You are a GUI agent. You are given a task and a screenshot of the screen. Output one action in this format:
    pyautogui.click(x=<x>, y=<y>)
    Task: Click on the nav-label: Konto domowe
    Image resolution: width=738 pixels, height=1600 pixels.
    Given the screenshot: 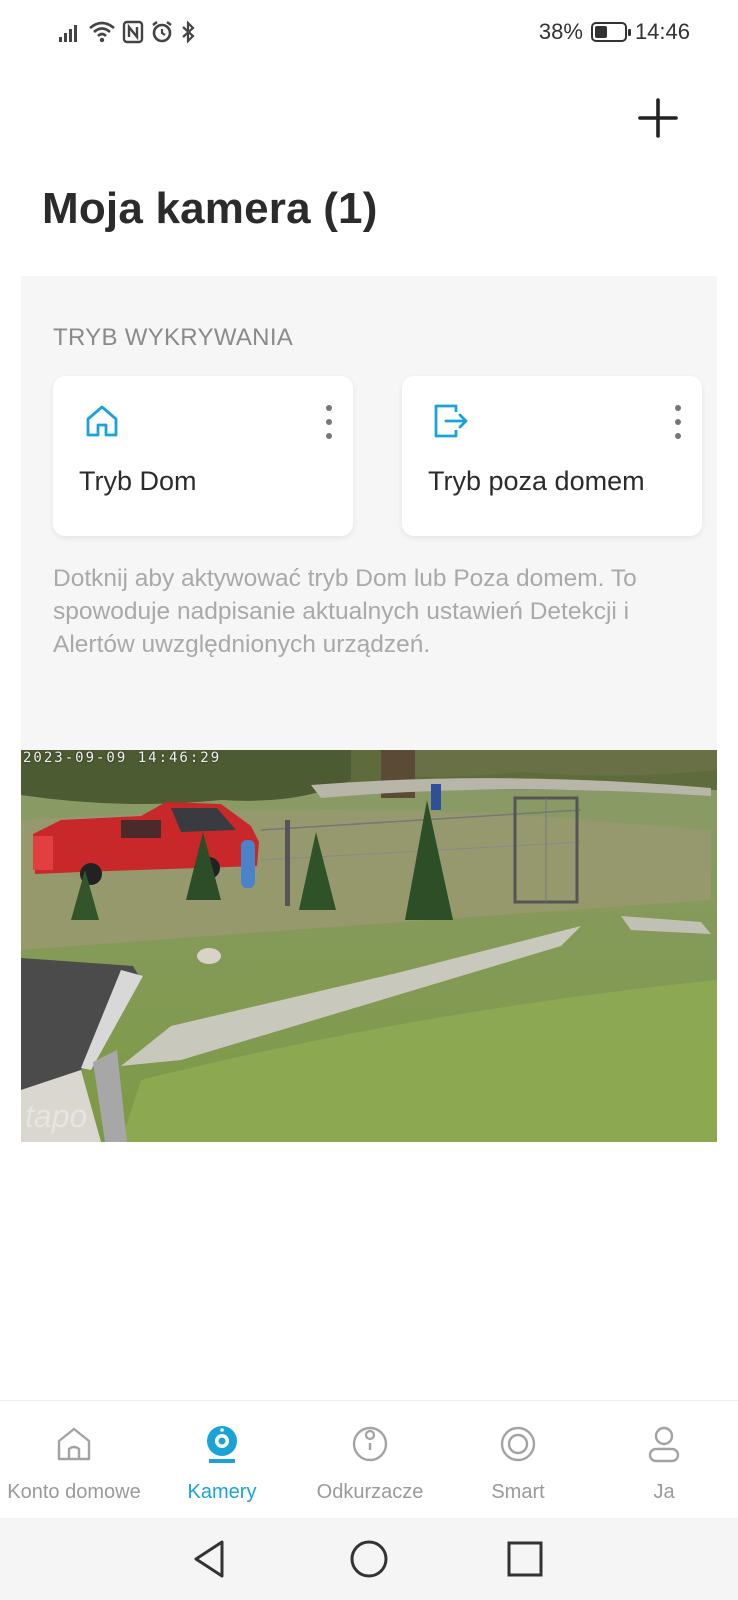 What is the action you would take?
    pyautogui.click(x=74, y=1492)
    